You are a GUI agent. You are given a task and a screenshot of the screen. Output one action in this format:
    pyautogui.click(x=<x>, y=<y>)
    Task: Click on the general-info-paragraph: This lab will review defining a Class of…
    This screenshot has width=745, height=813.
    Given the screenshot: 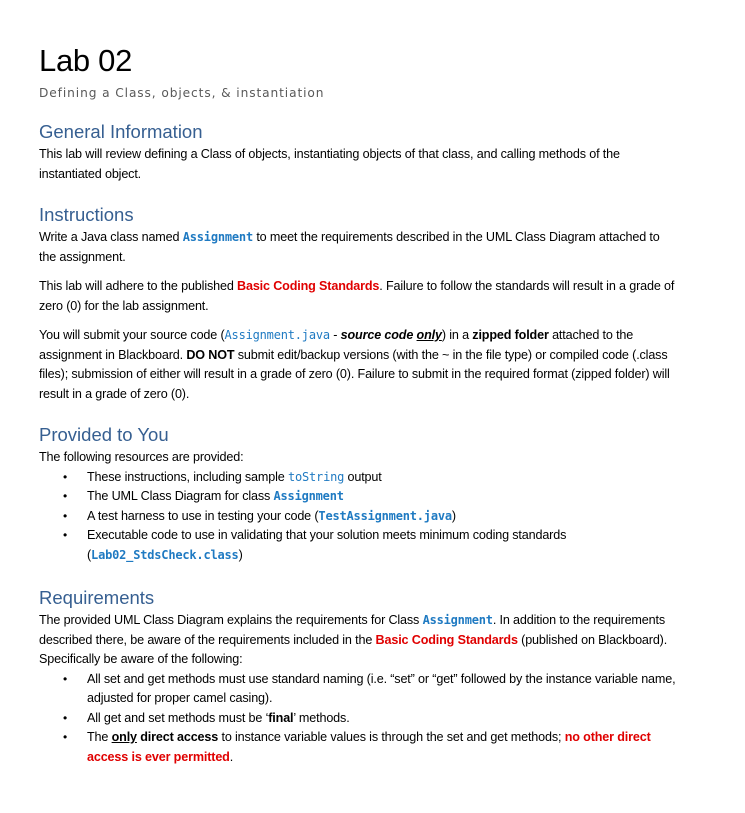 What is the action you would take?
    pyautogui.click(x=329, y=164)
    